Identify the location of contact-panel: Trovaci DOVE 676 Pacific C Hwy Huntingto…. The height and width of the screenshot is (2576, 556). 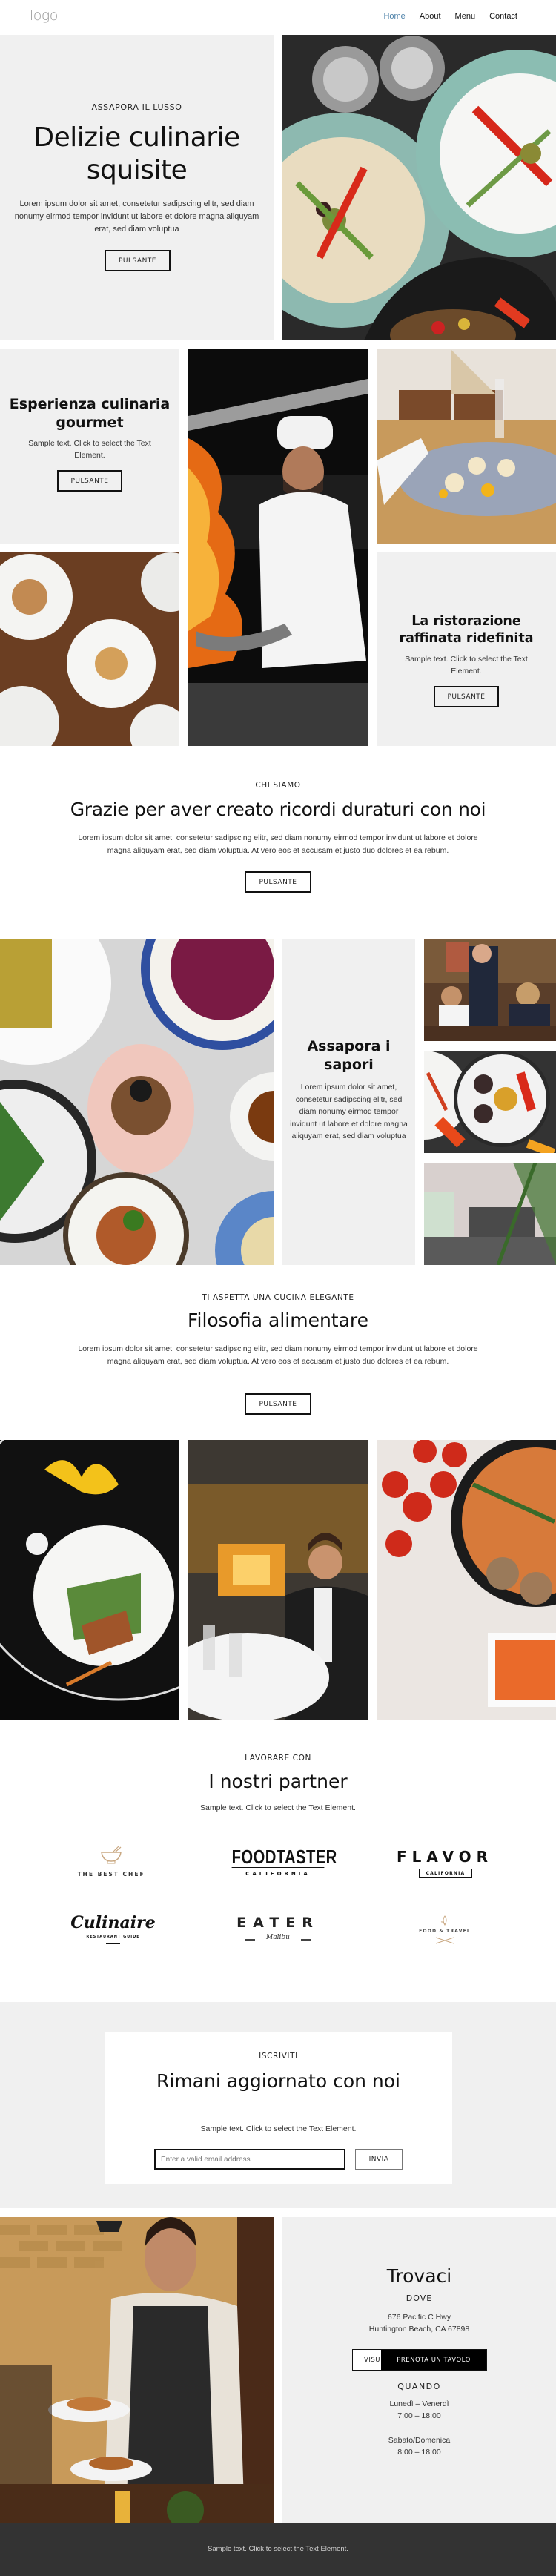
(419, 2370).